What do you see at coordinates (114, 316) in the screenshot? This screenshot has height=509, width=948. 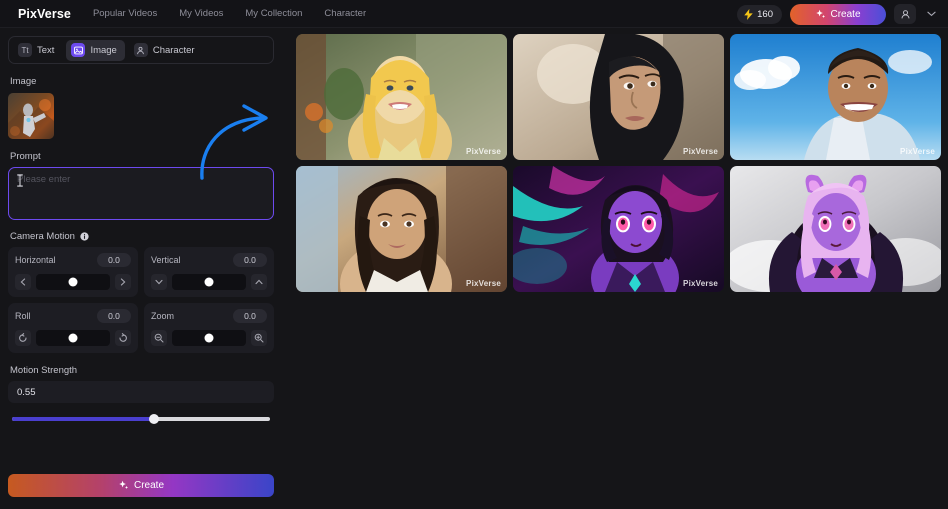 I see `camera-motion-roll-value: 0.0` at bounding box center [114, 316].